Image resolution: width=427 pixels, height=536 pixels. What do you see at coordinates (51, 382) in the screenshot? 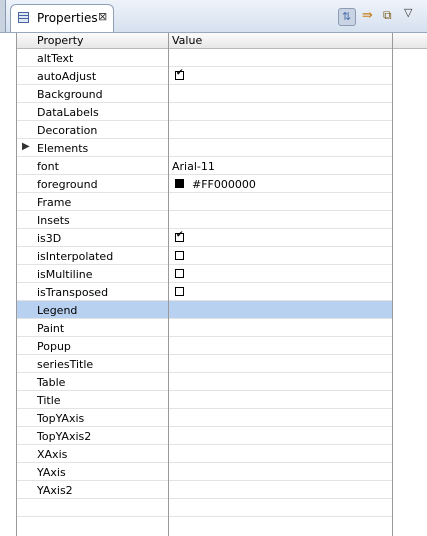
I see `property-name: Table` at bounding box center [51, 382].